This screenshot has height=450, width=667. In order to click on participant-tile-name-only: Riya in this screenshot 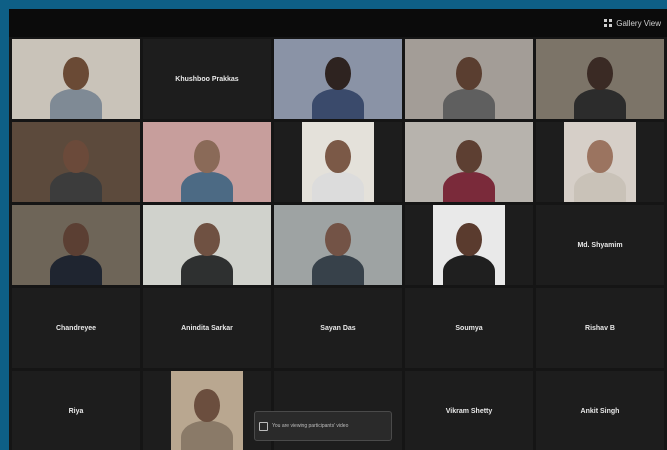, I will do `click(76, 410)`.